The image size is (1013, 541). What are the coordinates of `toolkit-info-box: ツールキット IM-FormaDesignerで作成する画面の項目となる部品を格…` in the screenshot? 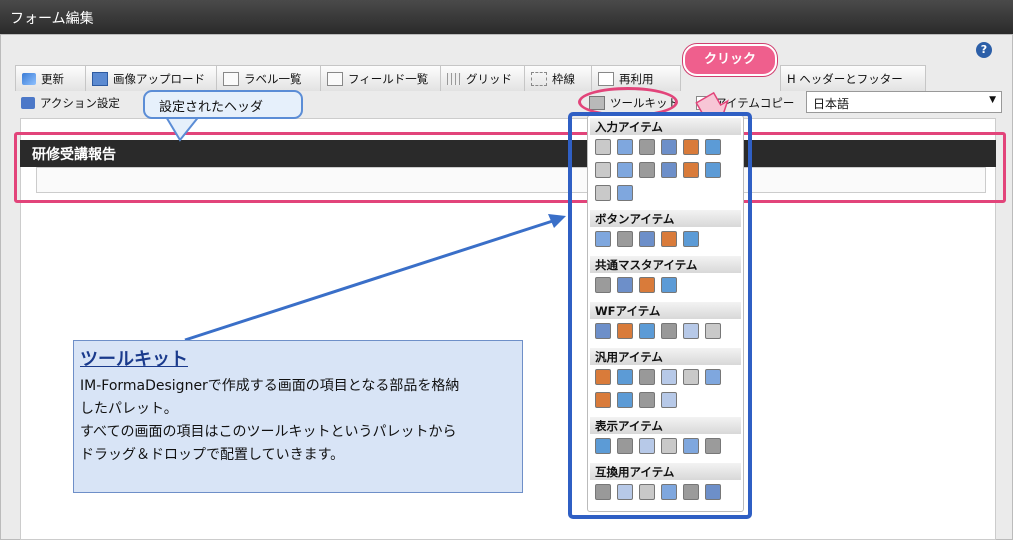 It's located at (298, 416).